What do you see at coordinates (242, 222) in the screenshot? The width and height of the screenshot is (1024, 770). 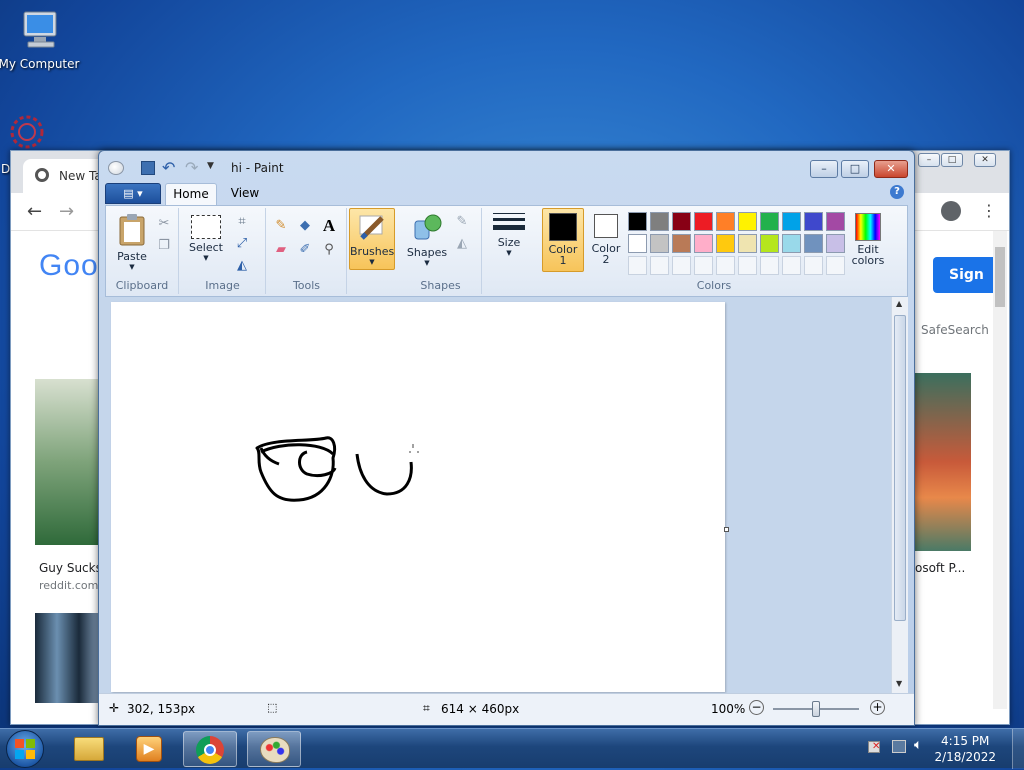 I see `crop-icon: ⌗` at bounding box center [242, 222].